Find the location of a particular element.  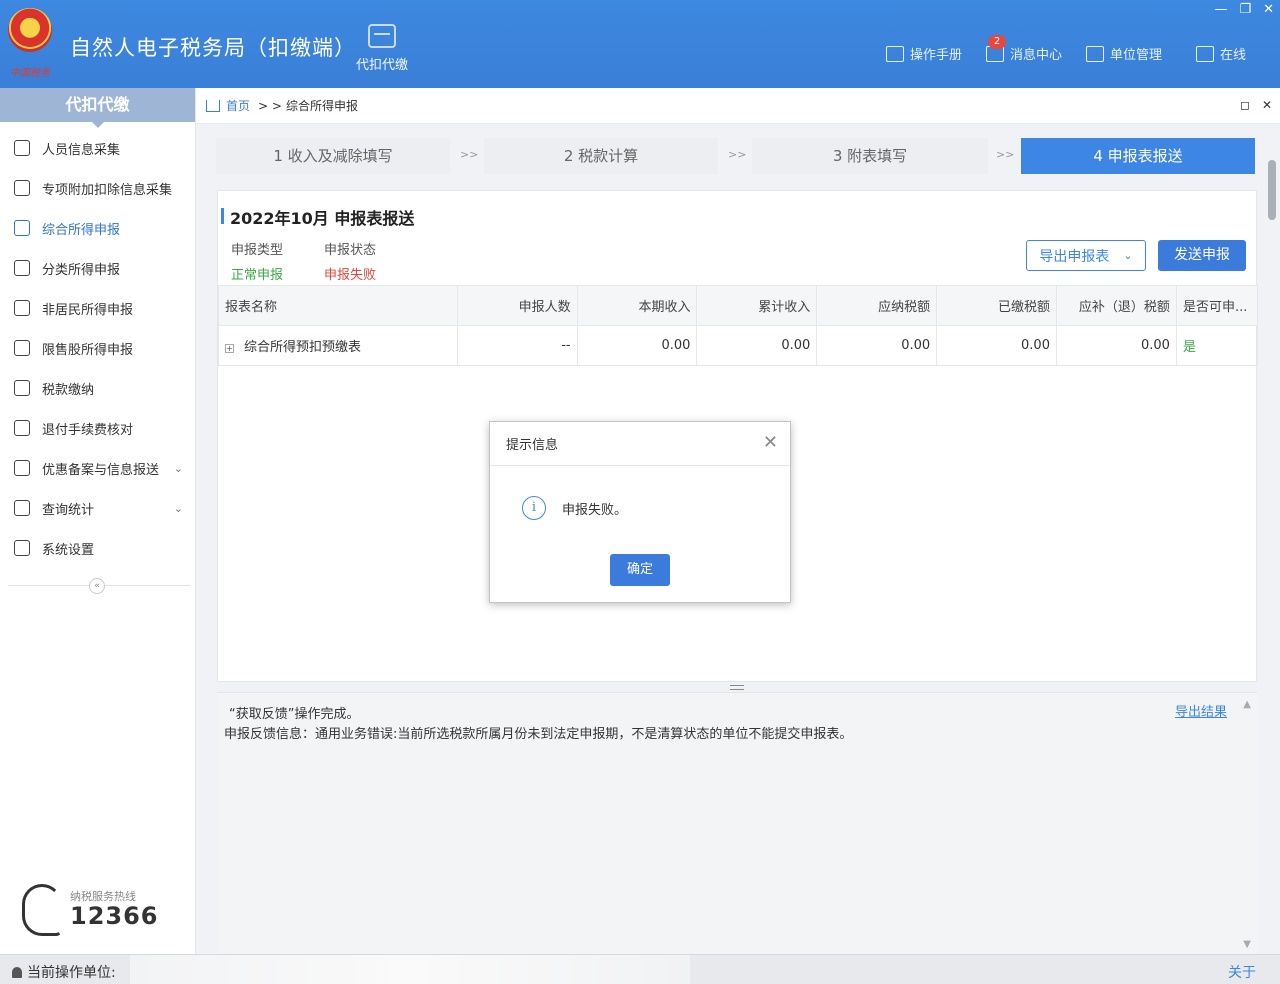

sidebar-item-label: 系统设置 is located at coordinates (68, 550).